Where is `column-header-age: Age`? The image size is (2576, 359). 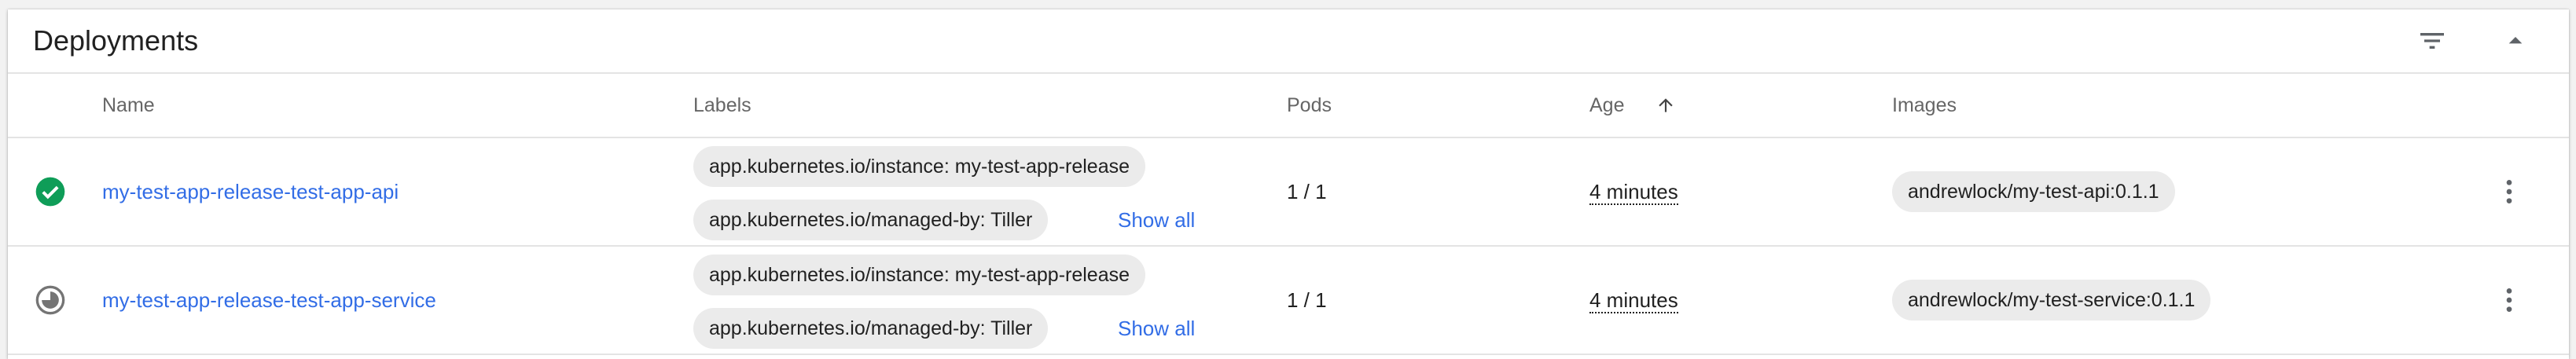
column-header-age: Age is located at coordinates (1631, 106).